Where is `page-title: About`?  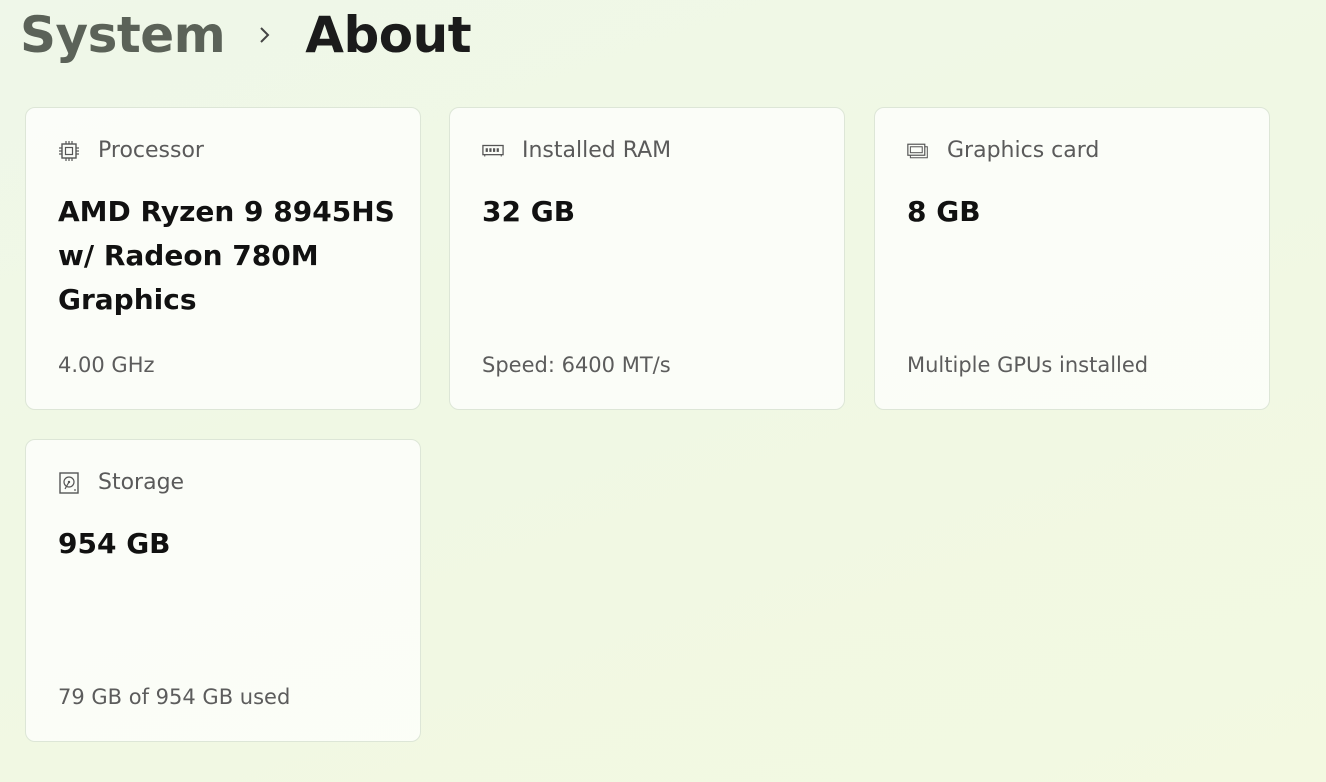 page-title: About is located at coordinates (388, 35).